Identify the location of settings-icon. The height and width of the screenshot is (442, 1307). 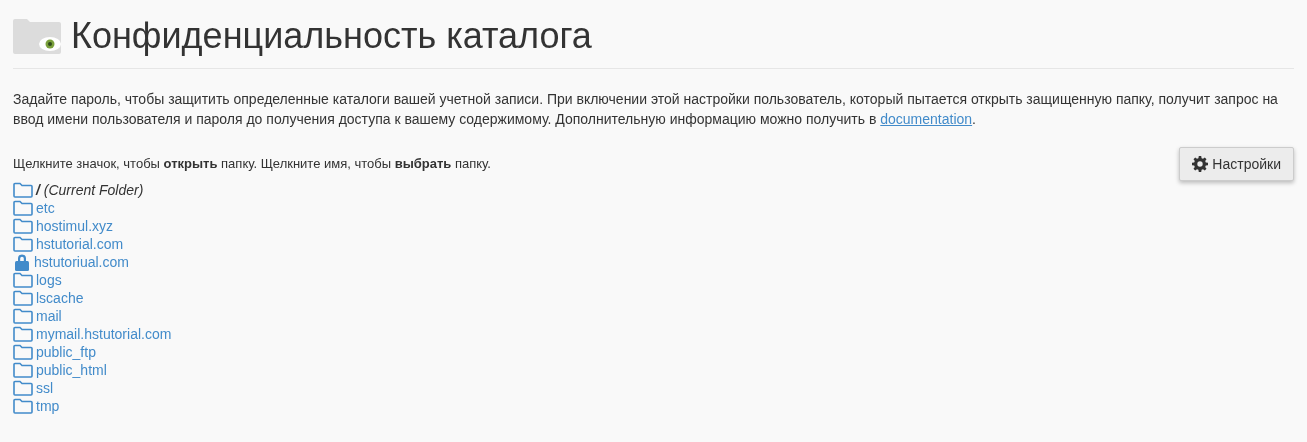
(1200, 164).